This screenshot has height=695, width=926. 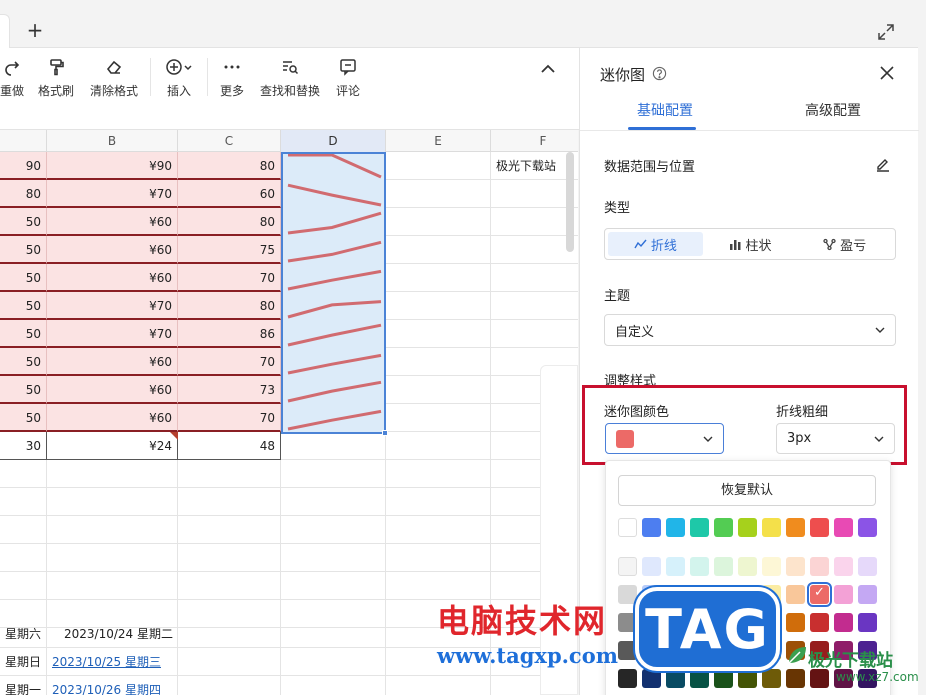 What do you see at coordinates (229, 390) in the screenshot?
I see `table-cell: 73` at bounding box center [229, 390].